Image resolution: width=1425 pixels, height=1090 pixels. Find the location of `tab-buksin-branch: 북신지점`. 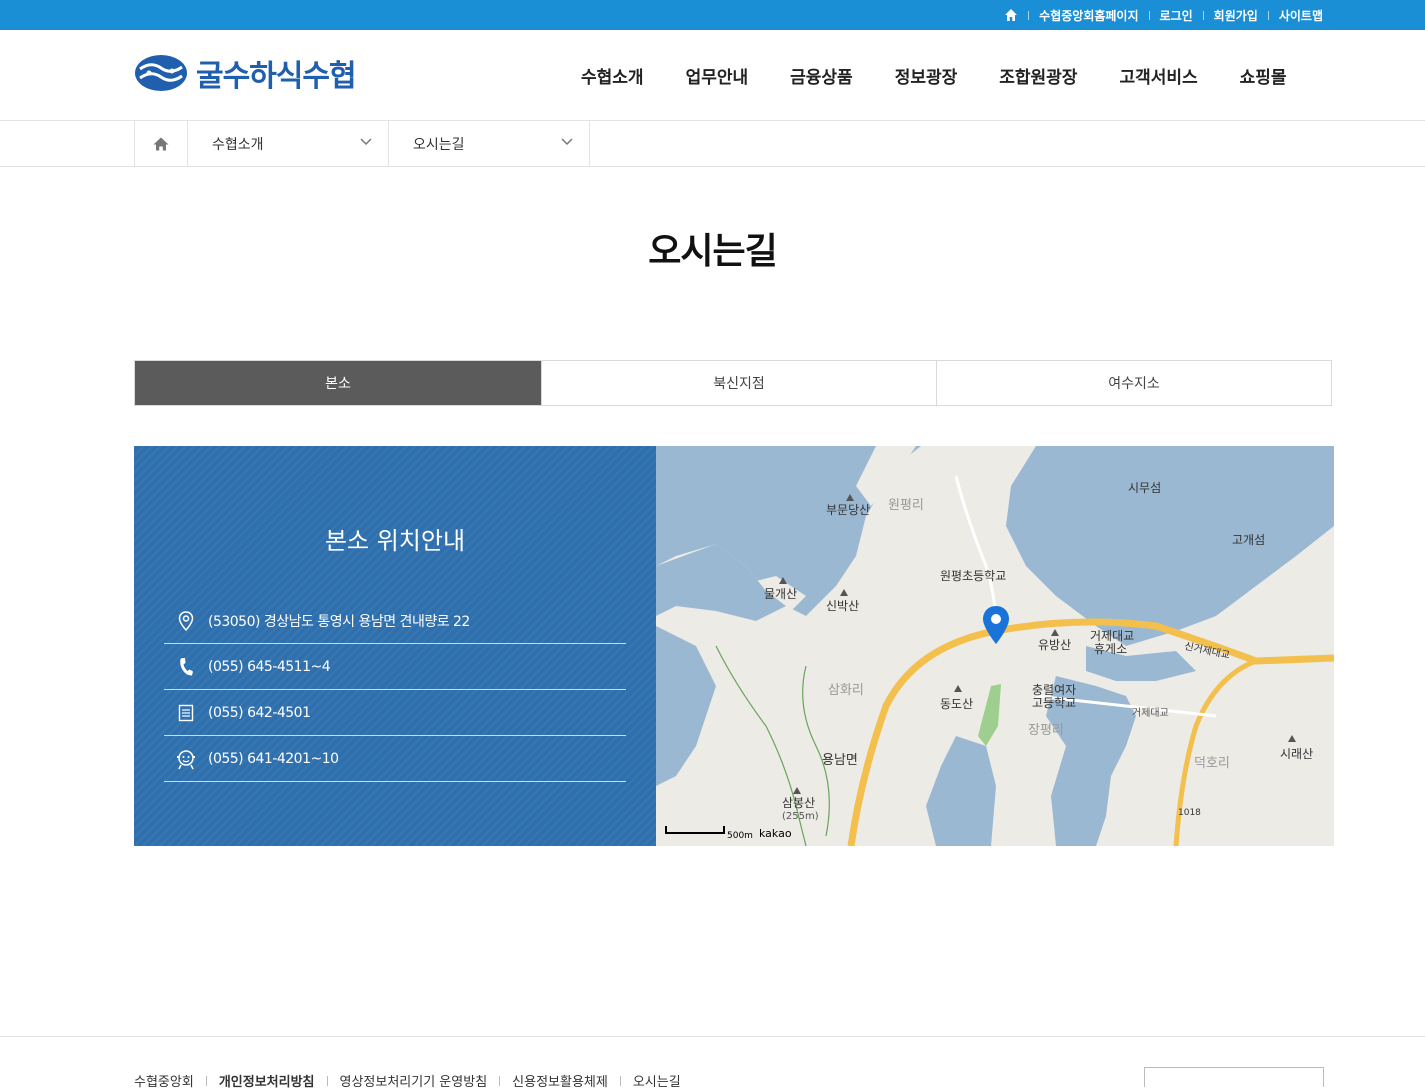

tab-buksin-branch: 북신지점 is located at coordinates (739, 383).